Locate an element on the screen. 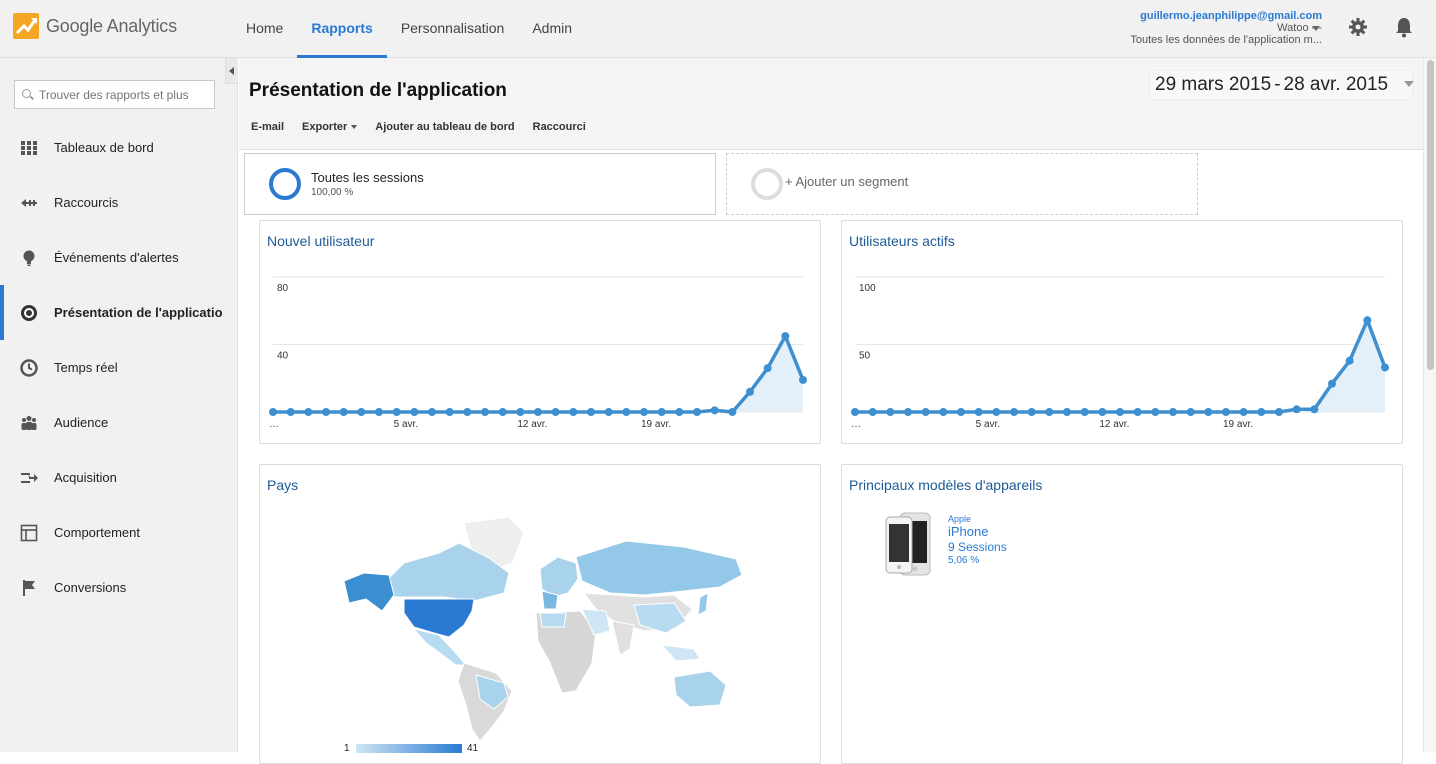 Image resolution: width=1436 pixels, height=764 pixels. collapse-sidebar-button is located at coordinates (231, 71).